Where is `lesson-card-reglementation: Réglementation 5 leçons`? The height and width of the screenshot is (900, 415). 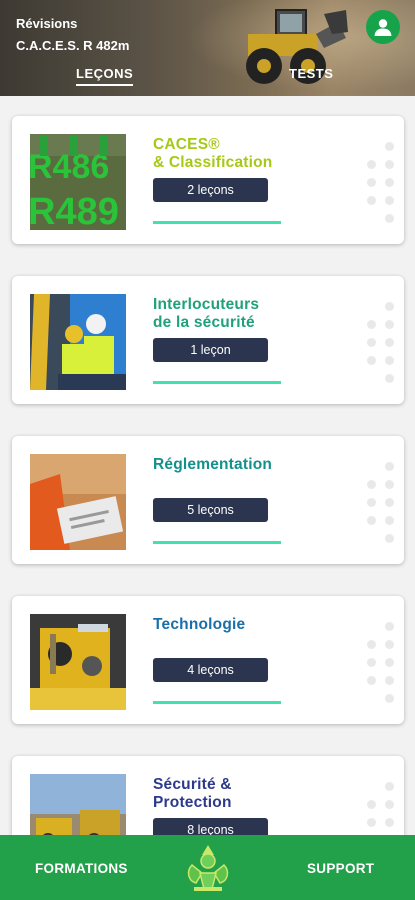 lesson-card-reglementation: Réglementation 5 leçons is located at coordinates (208, 500).